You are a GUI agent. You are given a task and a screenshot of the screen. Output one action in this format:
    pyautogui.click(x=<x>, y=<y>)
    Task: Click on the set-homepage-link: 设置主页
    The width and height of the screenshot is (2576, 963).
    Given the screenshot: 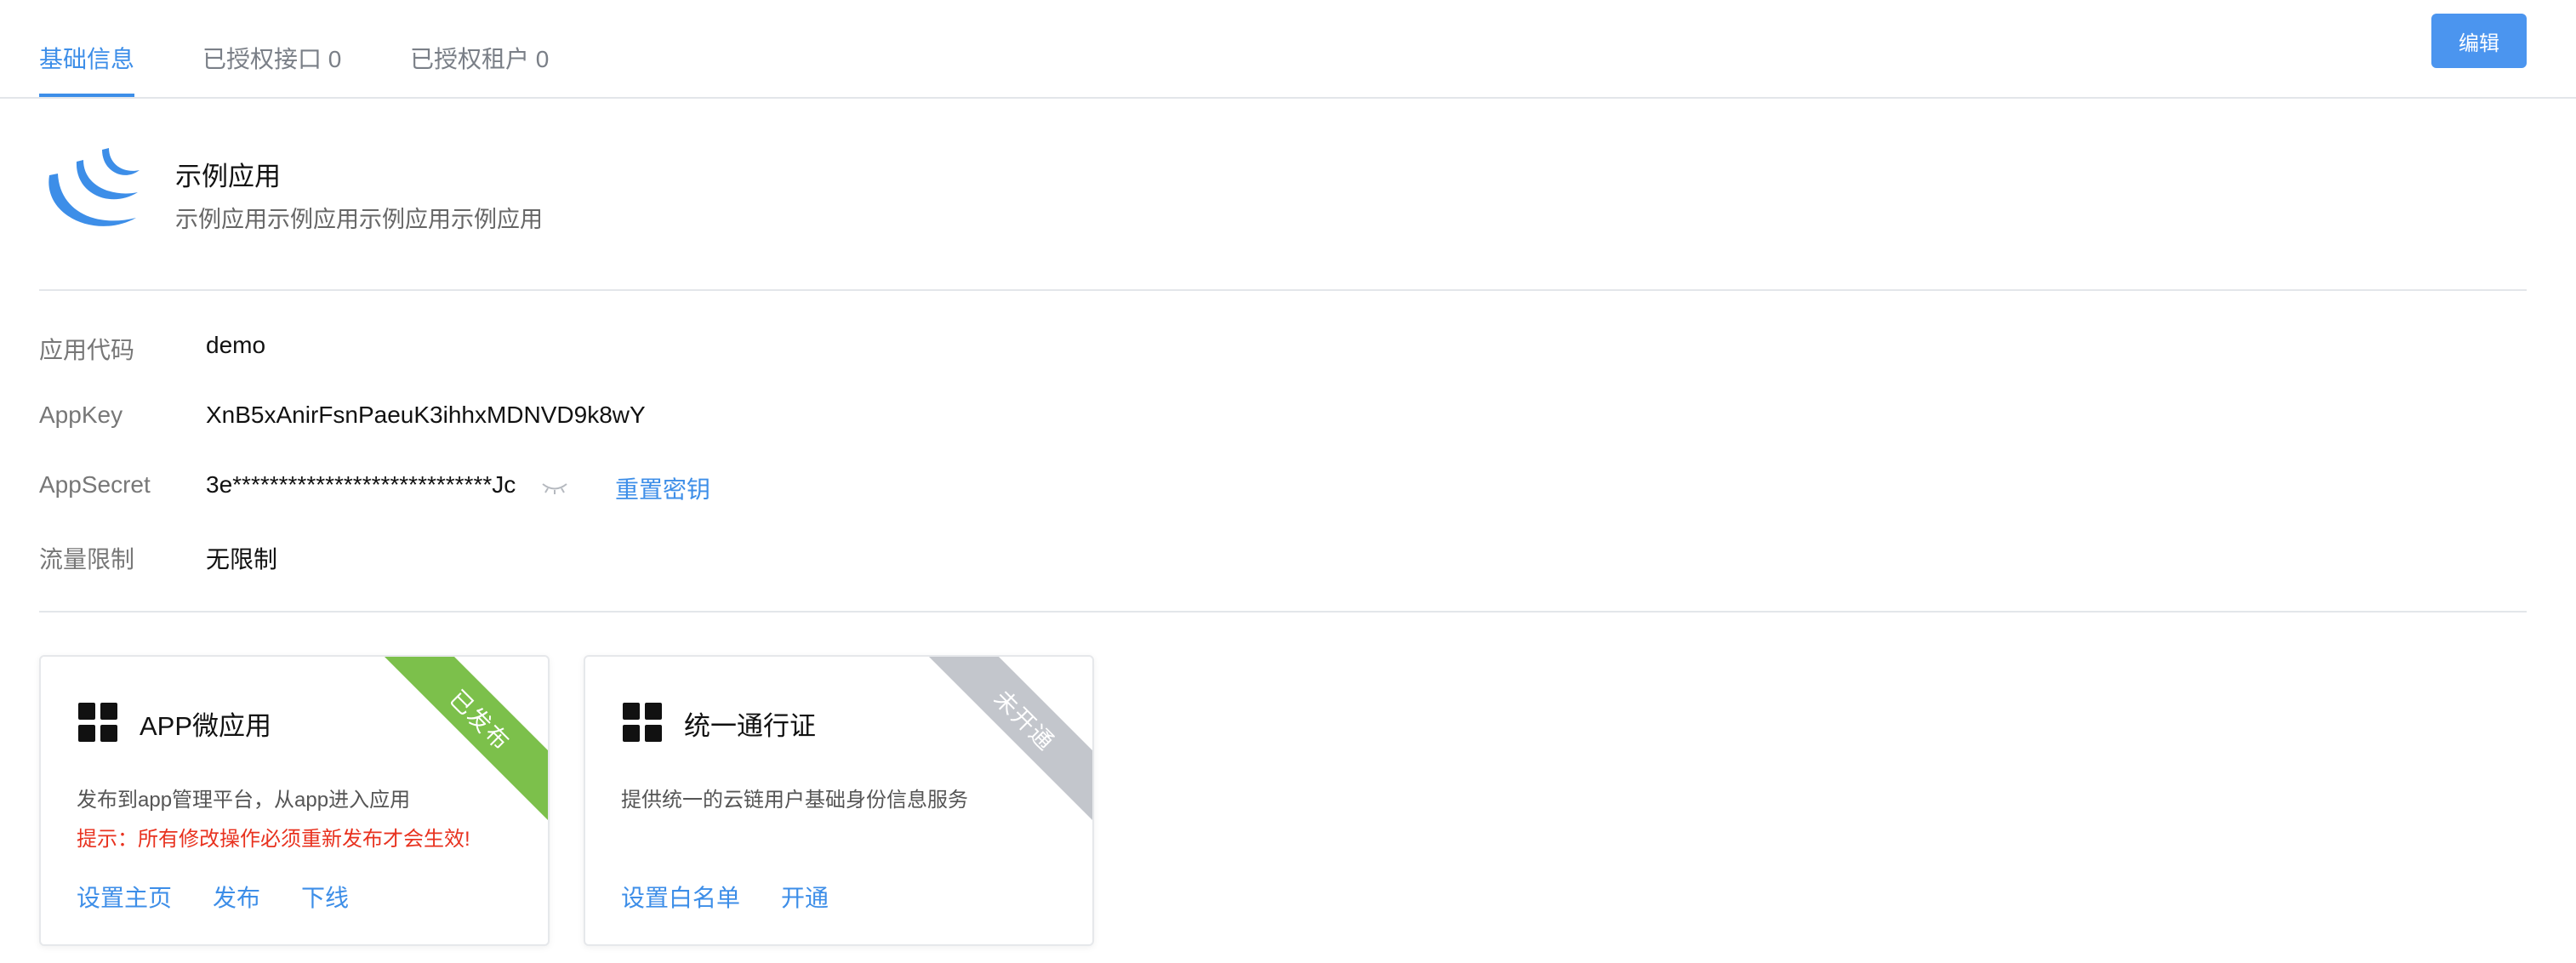 What is the action you would take?
    pyautogui.click(x=125, y=897)
    